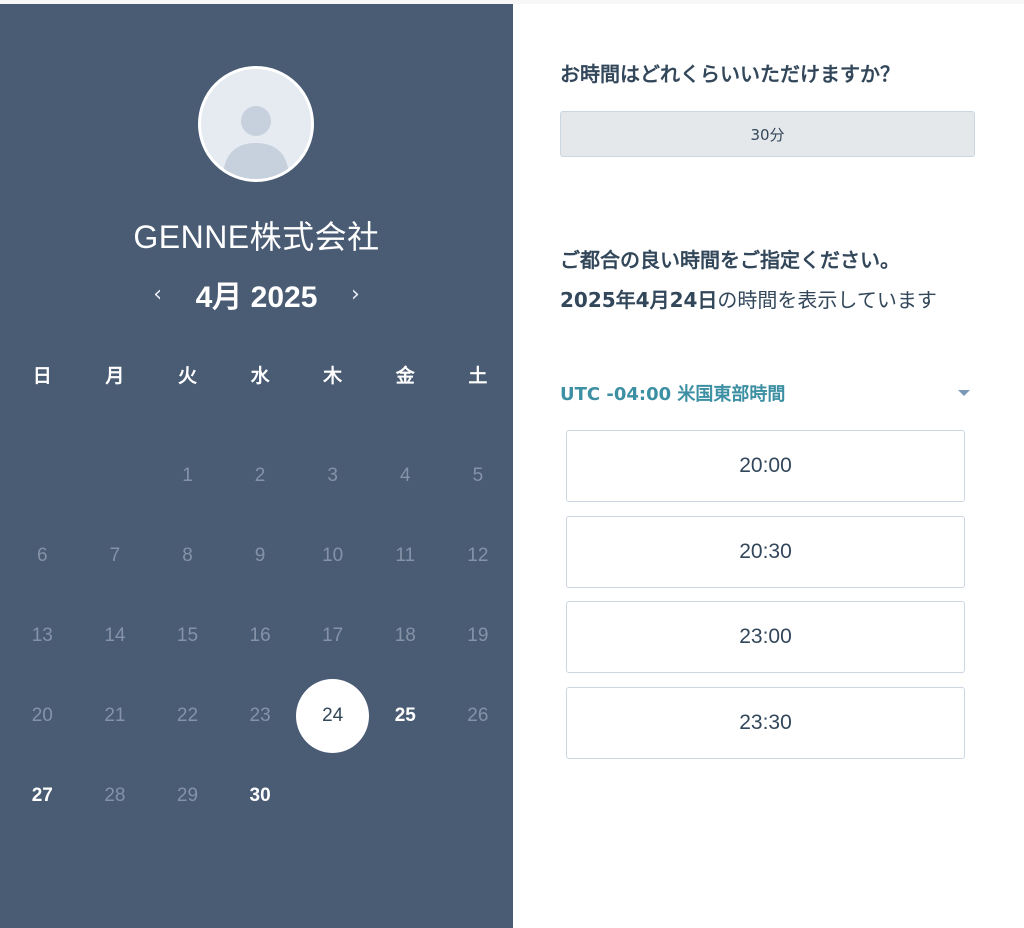 This screenshot has width=1024, height=928. What do you see at coordinates (187, 555) in the screenshot?
I see `calendar-day-8: 8` at bounding box center [187, 555].